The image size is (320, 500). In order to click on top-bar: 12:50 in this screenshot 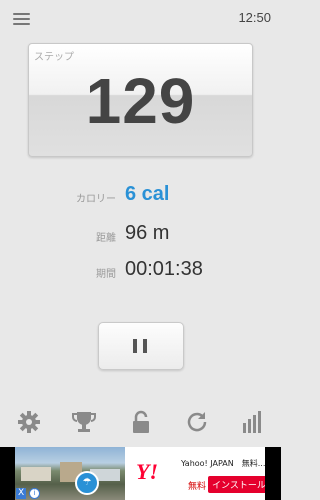, I will do `click(140, 20)`.